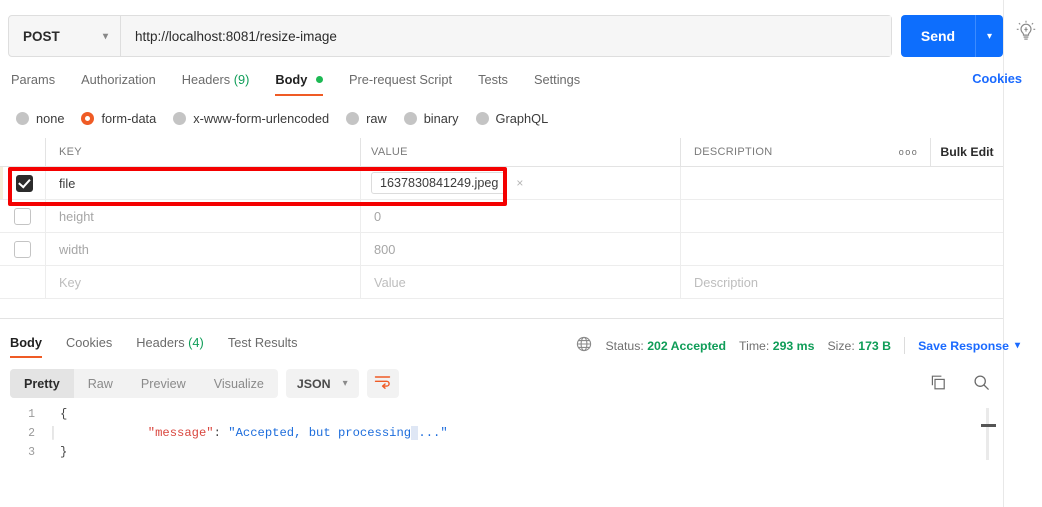  What do you see at coordinates (163, 383) in the screenshot?
I see `format-tab-preview: Preview` at bounding box center [163, 383].